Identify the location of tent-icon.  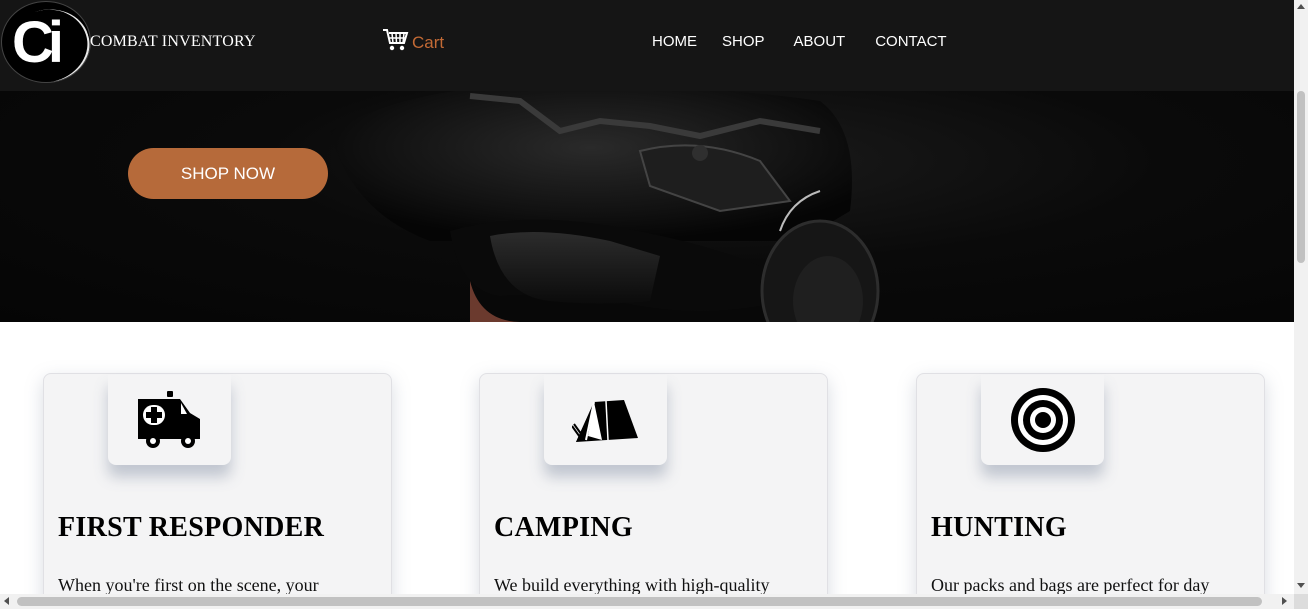
(604, 421).